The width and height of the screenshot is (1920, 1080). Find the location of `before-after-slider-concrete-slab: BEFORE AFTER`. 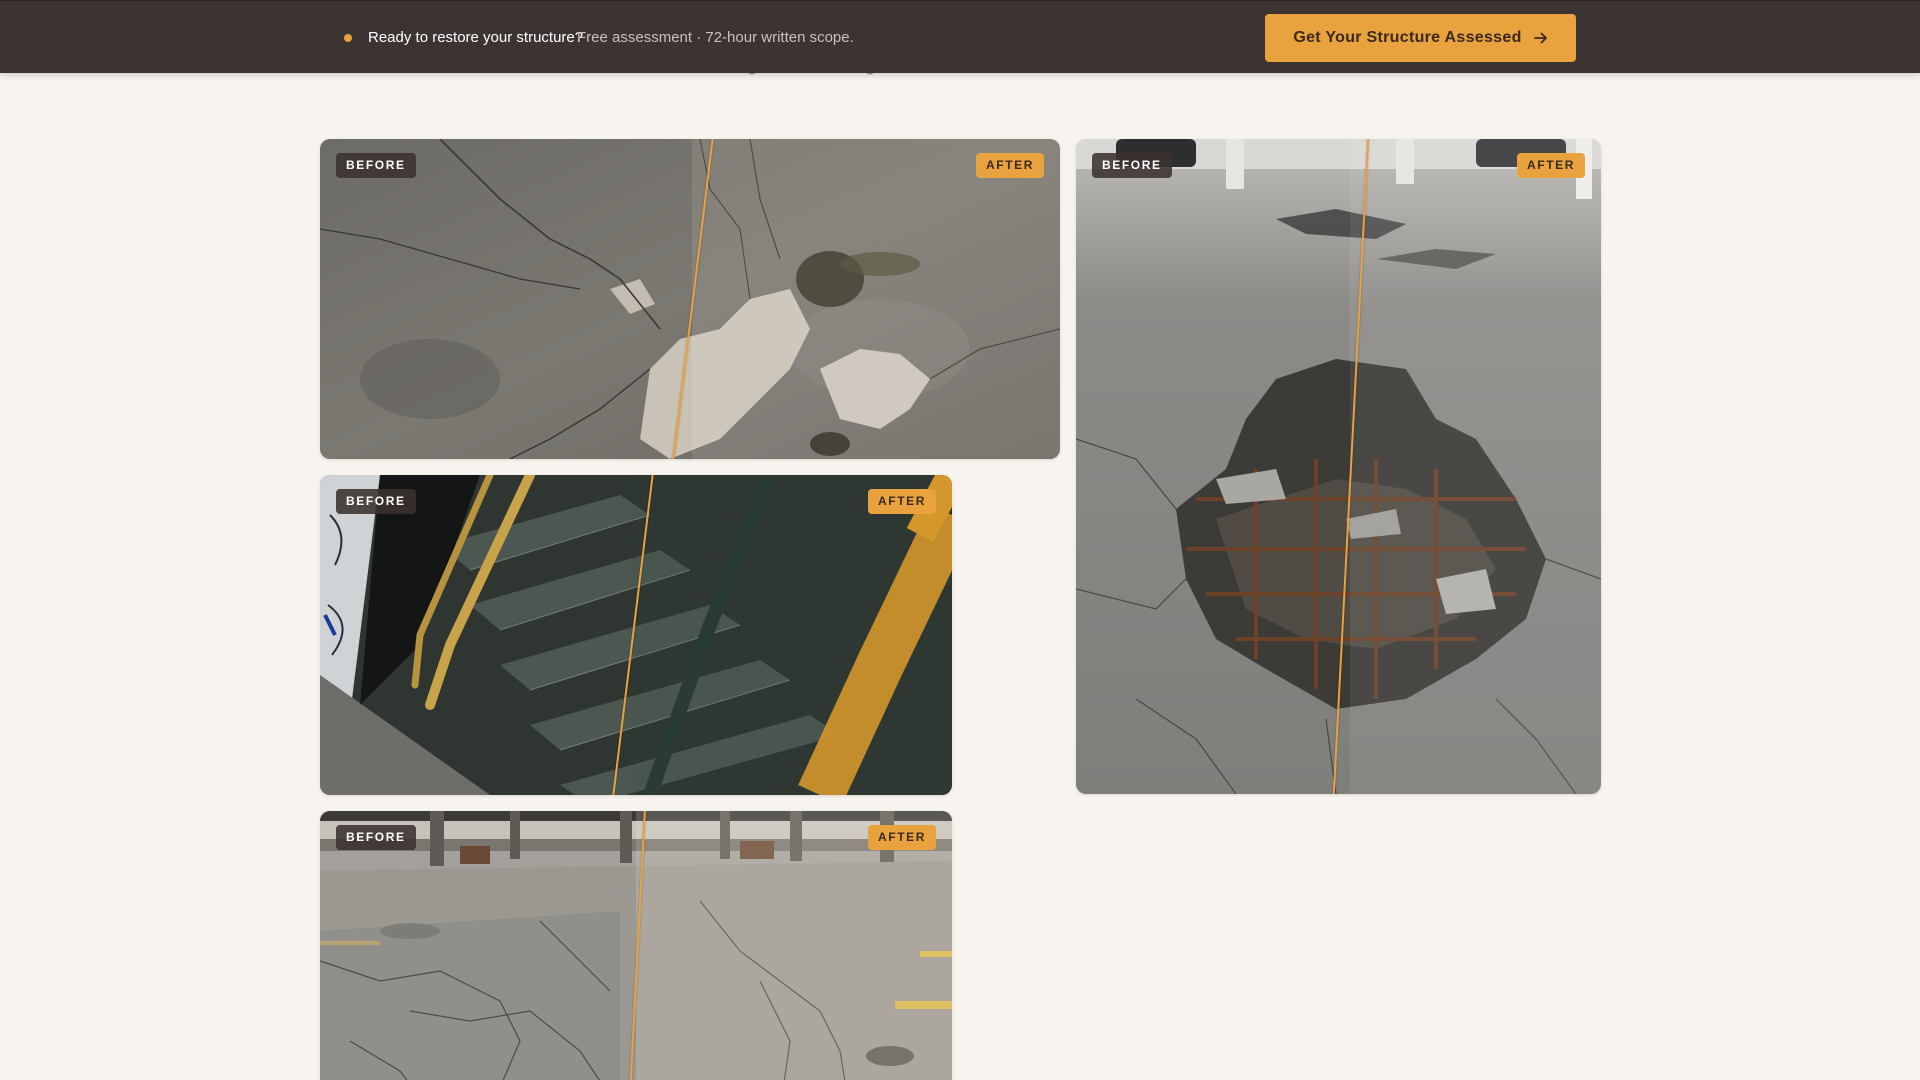

before-after-slider-concrete-slab: BEFORE AFTER is located at coordinates (690, 299).